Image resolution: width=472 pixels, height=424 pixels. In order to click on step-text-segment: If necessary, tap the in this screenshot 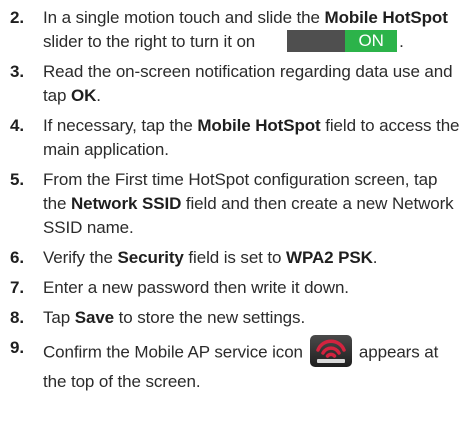, I will do `click(120, 125)`.